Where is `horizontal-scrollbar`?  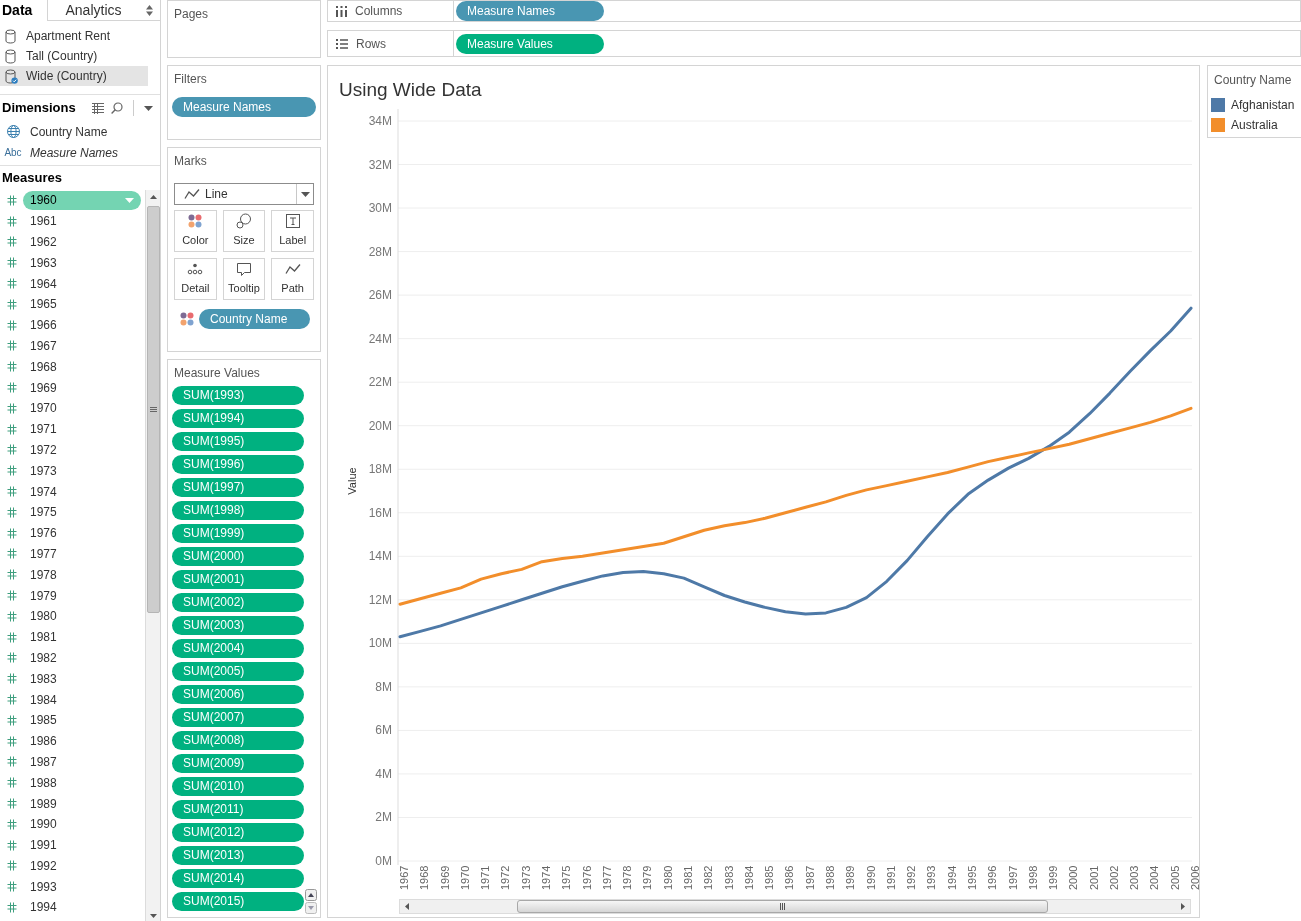
horizontal-scrollbar is located at coordinates (795, 906).